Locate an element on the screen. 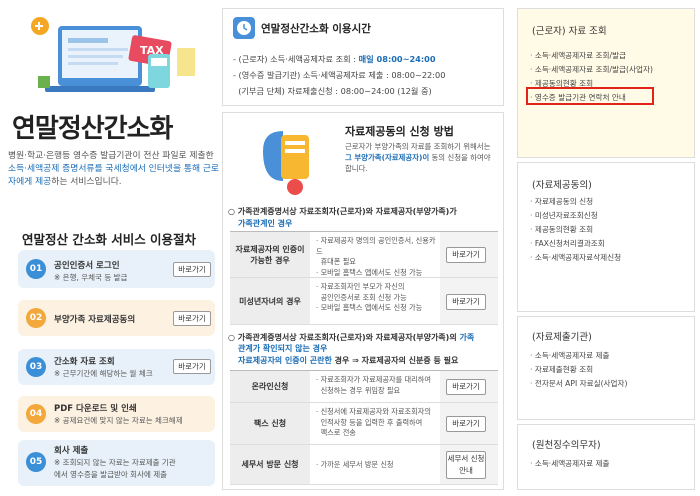 The height and width of the screenshot is (496, 700). right-panel-title: (자료제출기관) is located at coordinates (562, 337).